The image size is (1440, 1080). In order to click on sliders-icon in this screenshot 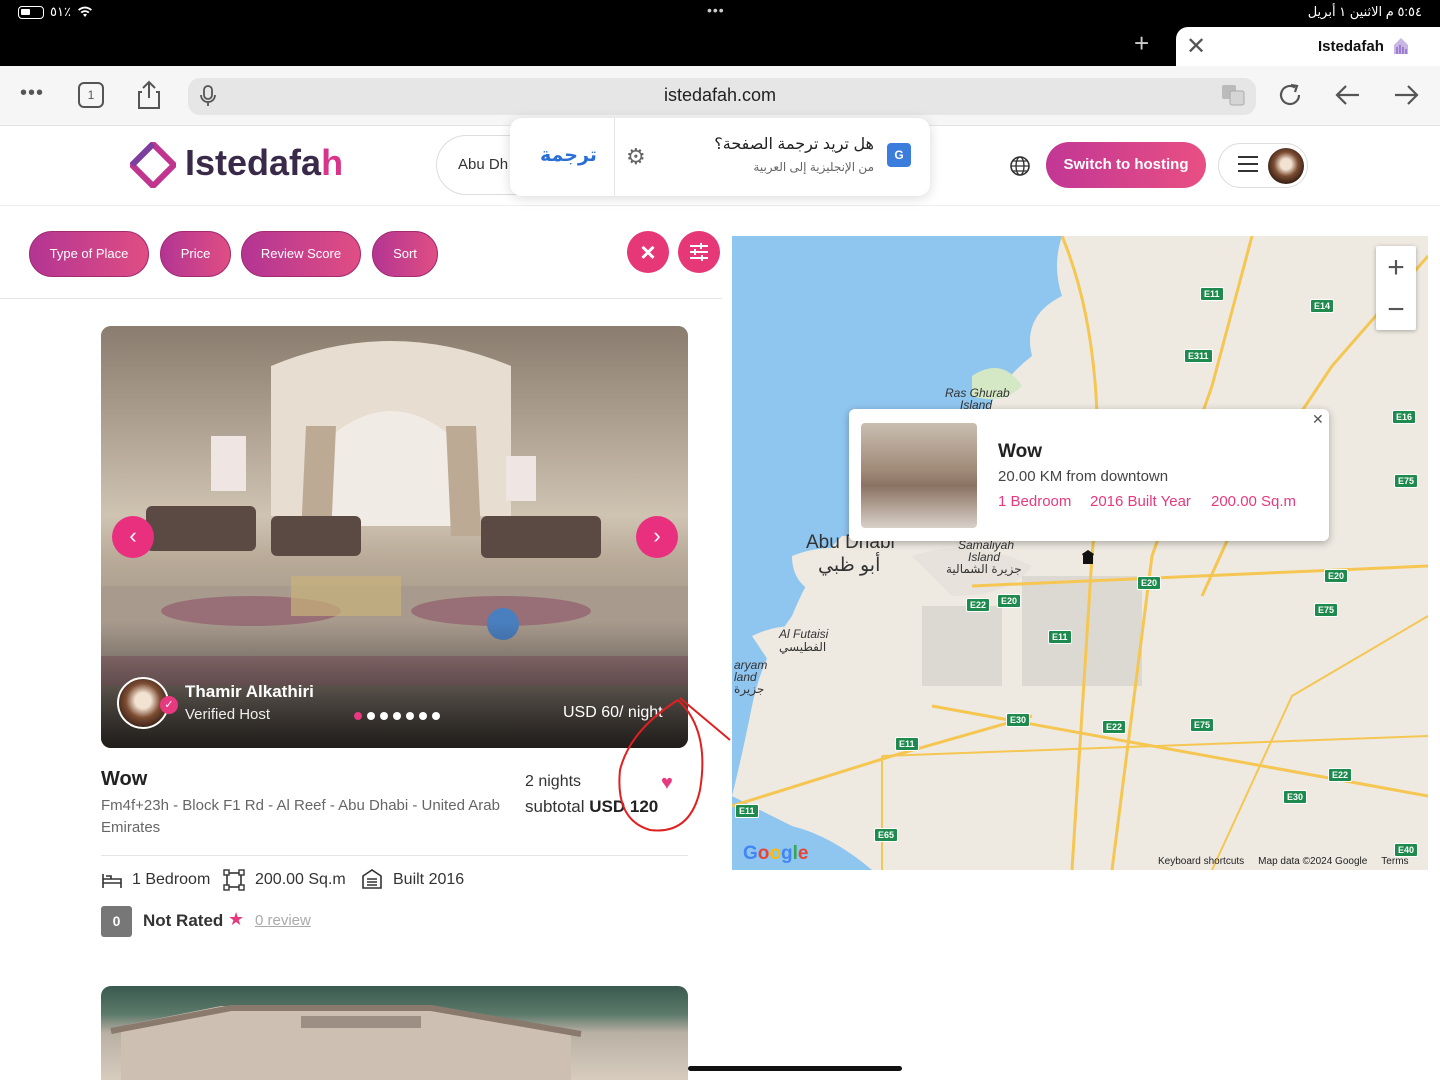, I will do `click(699, 252)`.